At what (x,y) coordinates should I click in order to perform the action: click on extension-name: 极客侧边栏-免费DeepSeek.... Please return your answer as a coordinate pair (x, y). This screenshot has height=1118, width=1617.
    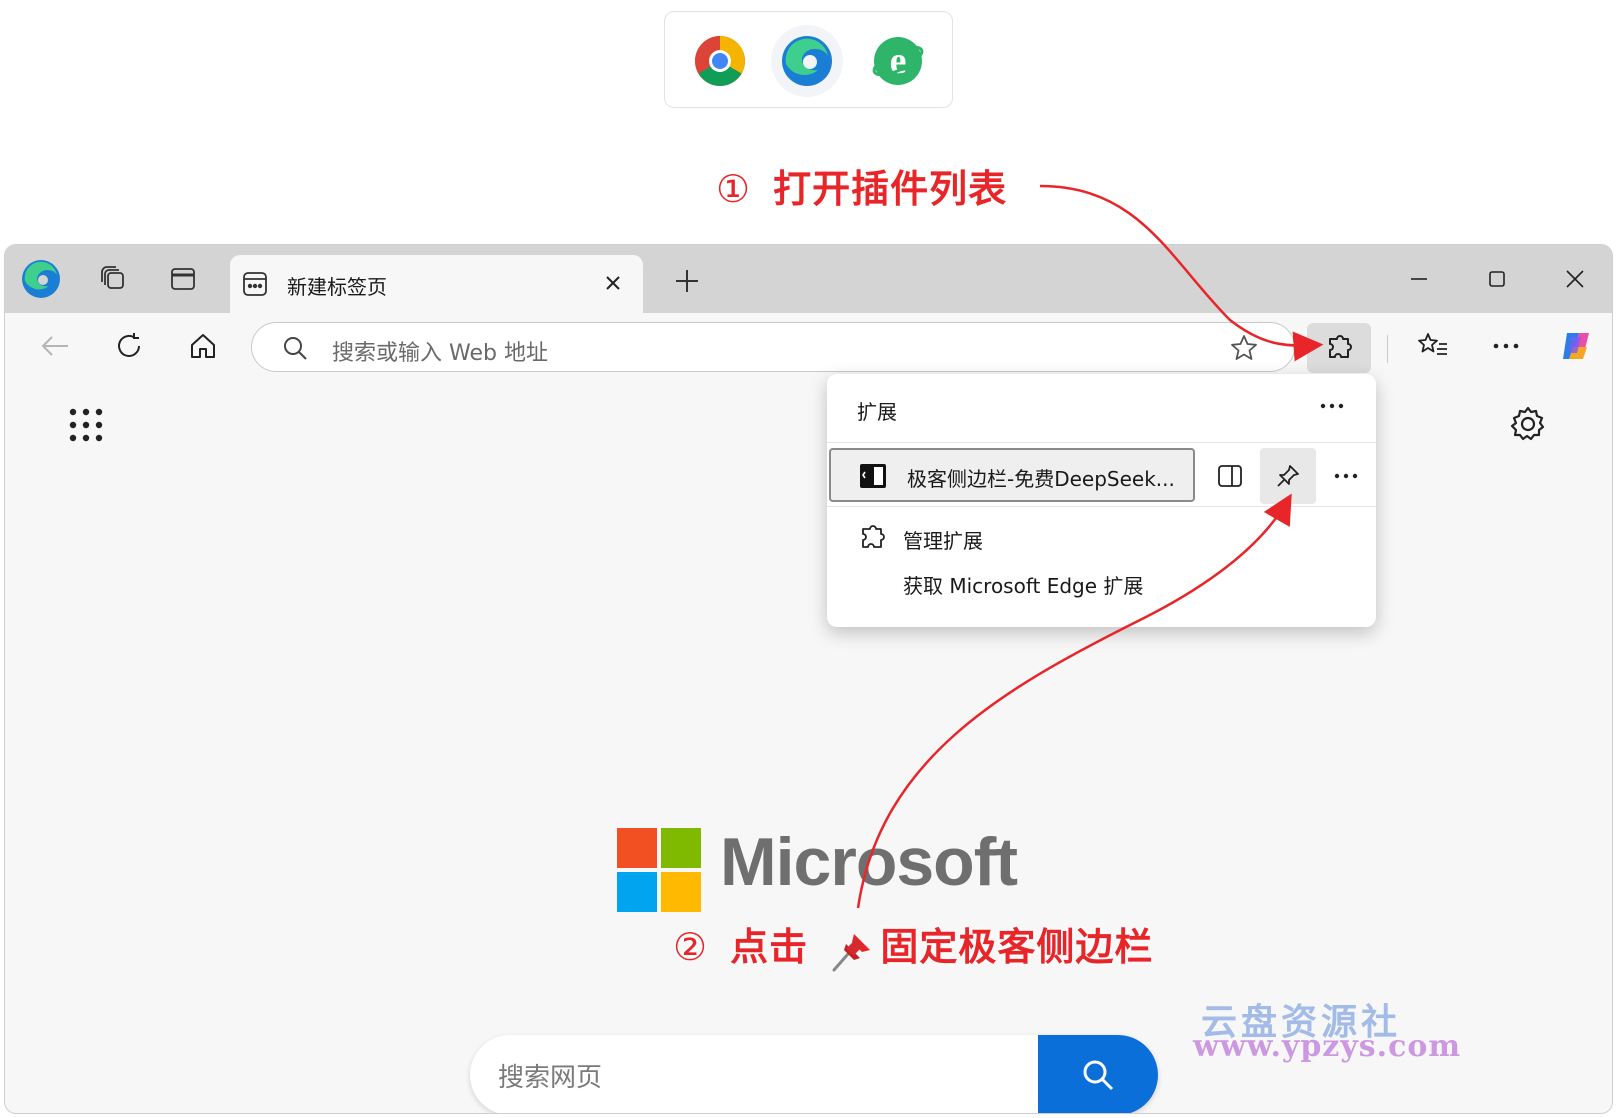
    Looking at the image, I should click on (1041, 479).